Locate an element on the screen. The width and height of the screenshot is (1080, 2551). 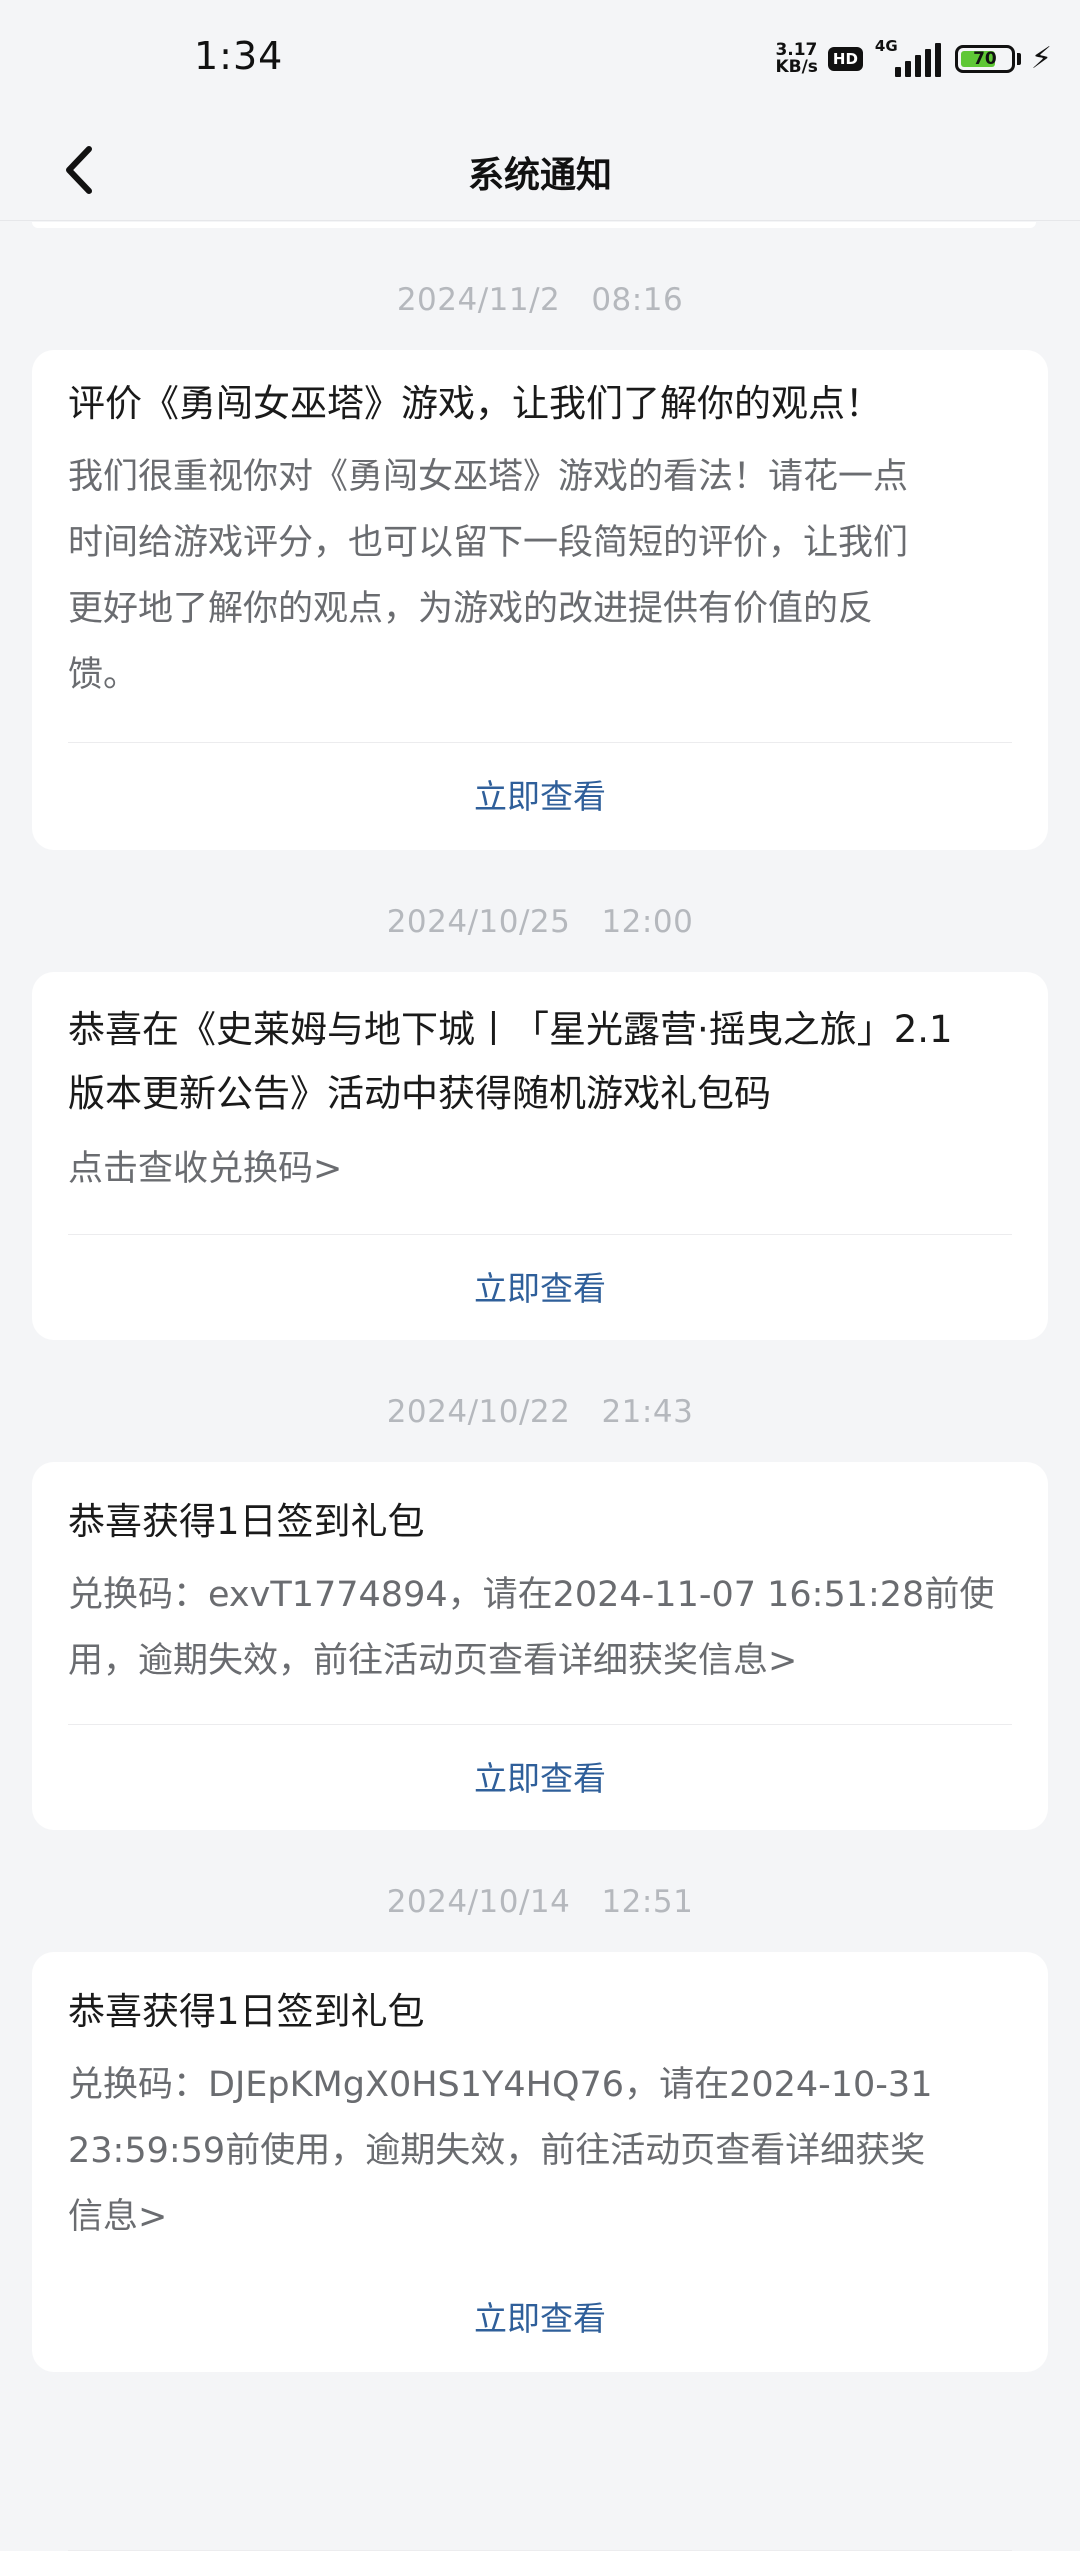
network-speed-unit: KB/s is located at coordinates (796, 67).